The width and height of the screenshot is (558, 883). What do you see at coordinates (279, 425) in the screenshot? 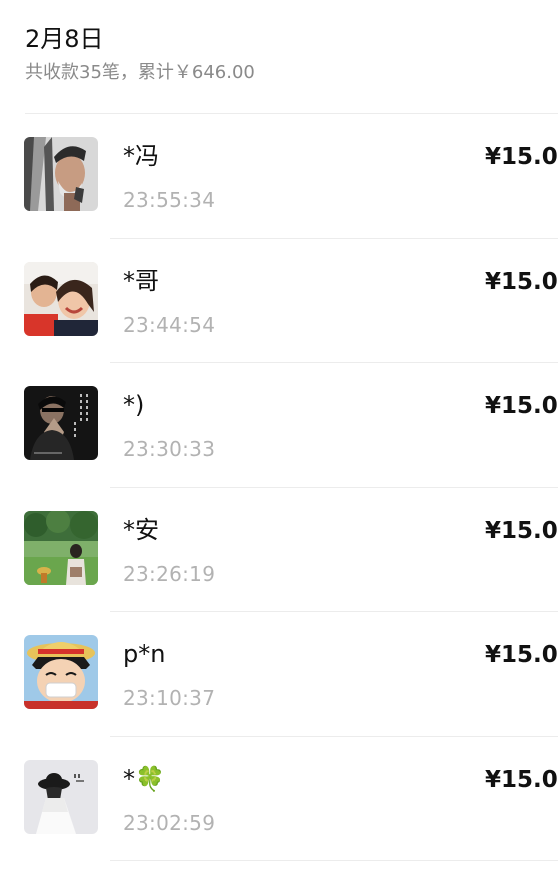
I see `transaction-row: *) 23:30:33 ¥15.00` at bounding box center [279, 425].